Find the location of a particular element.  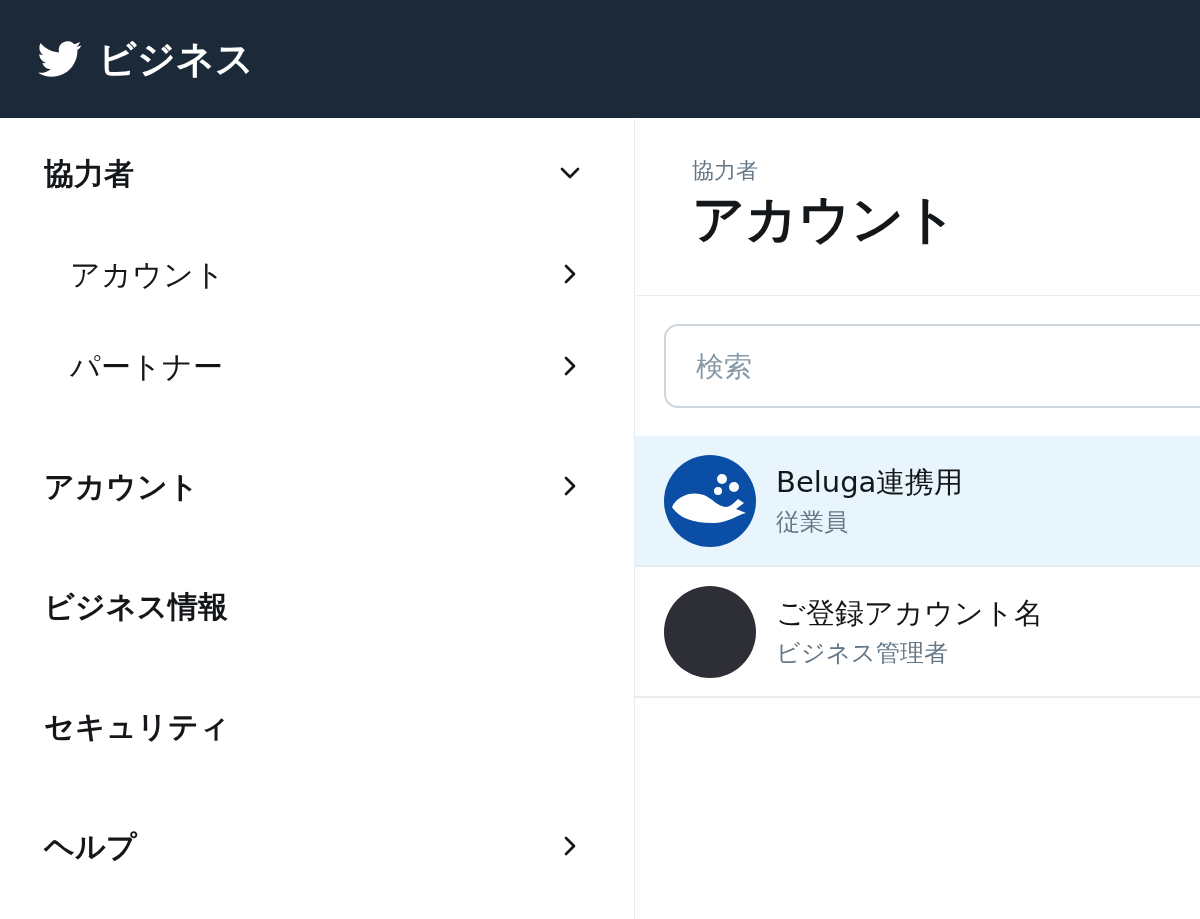

account-role: 従業員 is located at coordinates (812, 523).